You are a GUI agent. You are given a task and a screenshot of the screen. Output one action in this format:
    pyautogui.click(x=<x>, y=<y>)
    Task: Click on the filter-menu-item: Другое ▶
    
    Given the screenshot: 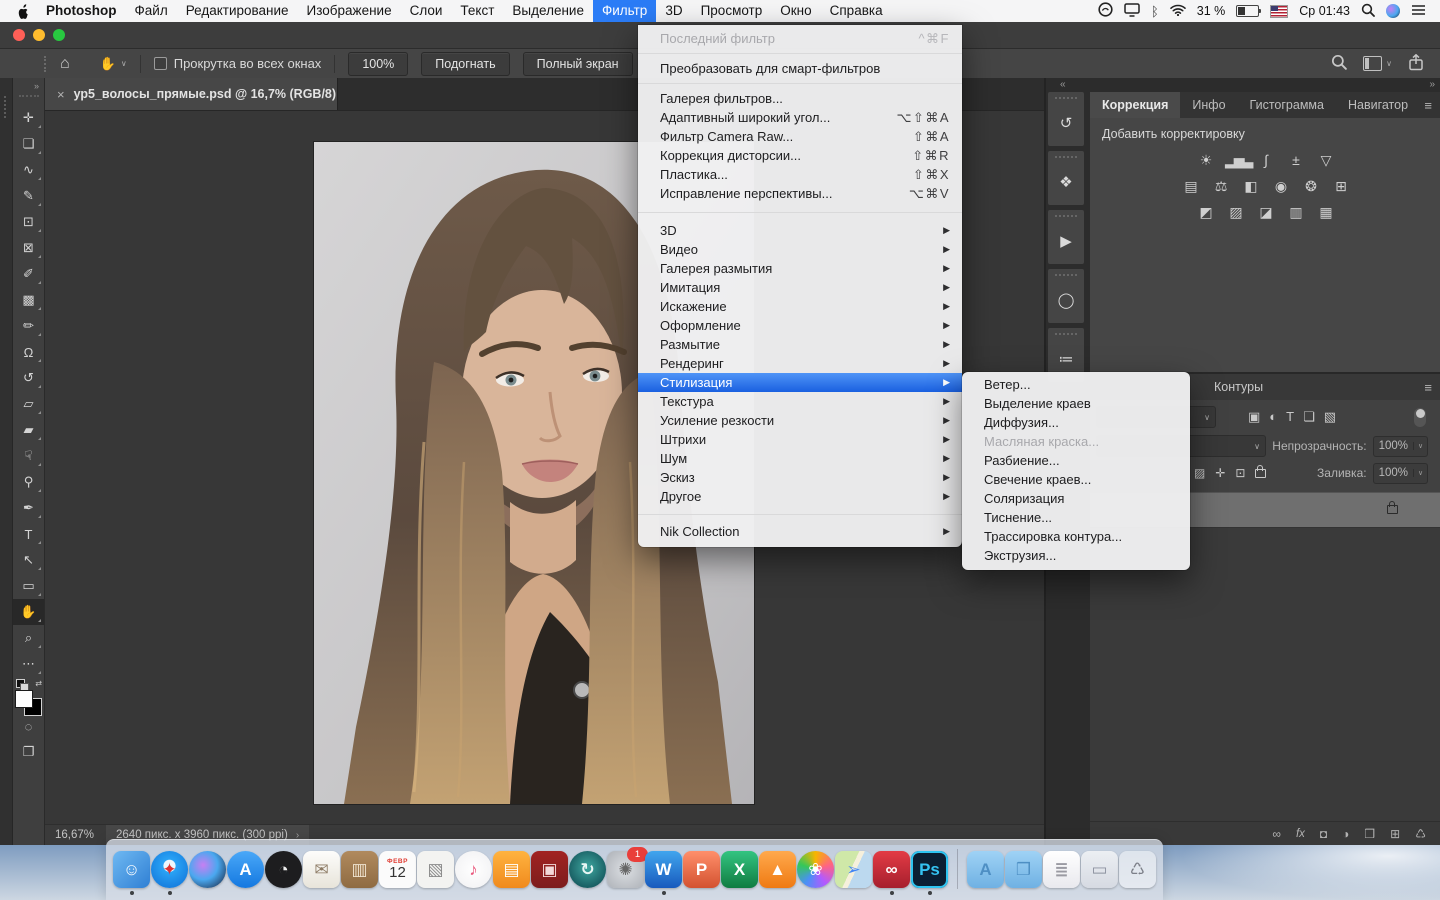 What is the action you would take?
    pyautogui.click(x=800, y=496)
    